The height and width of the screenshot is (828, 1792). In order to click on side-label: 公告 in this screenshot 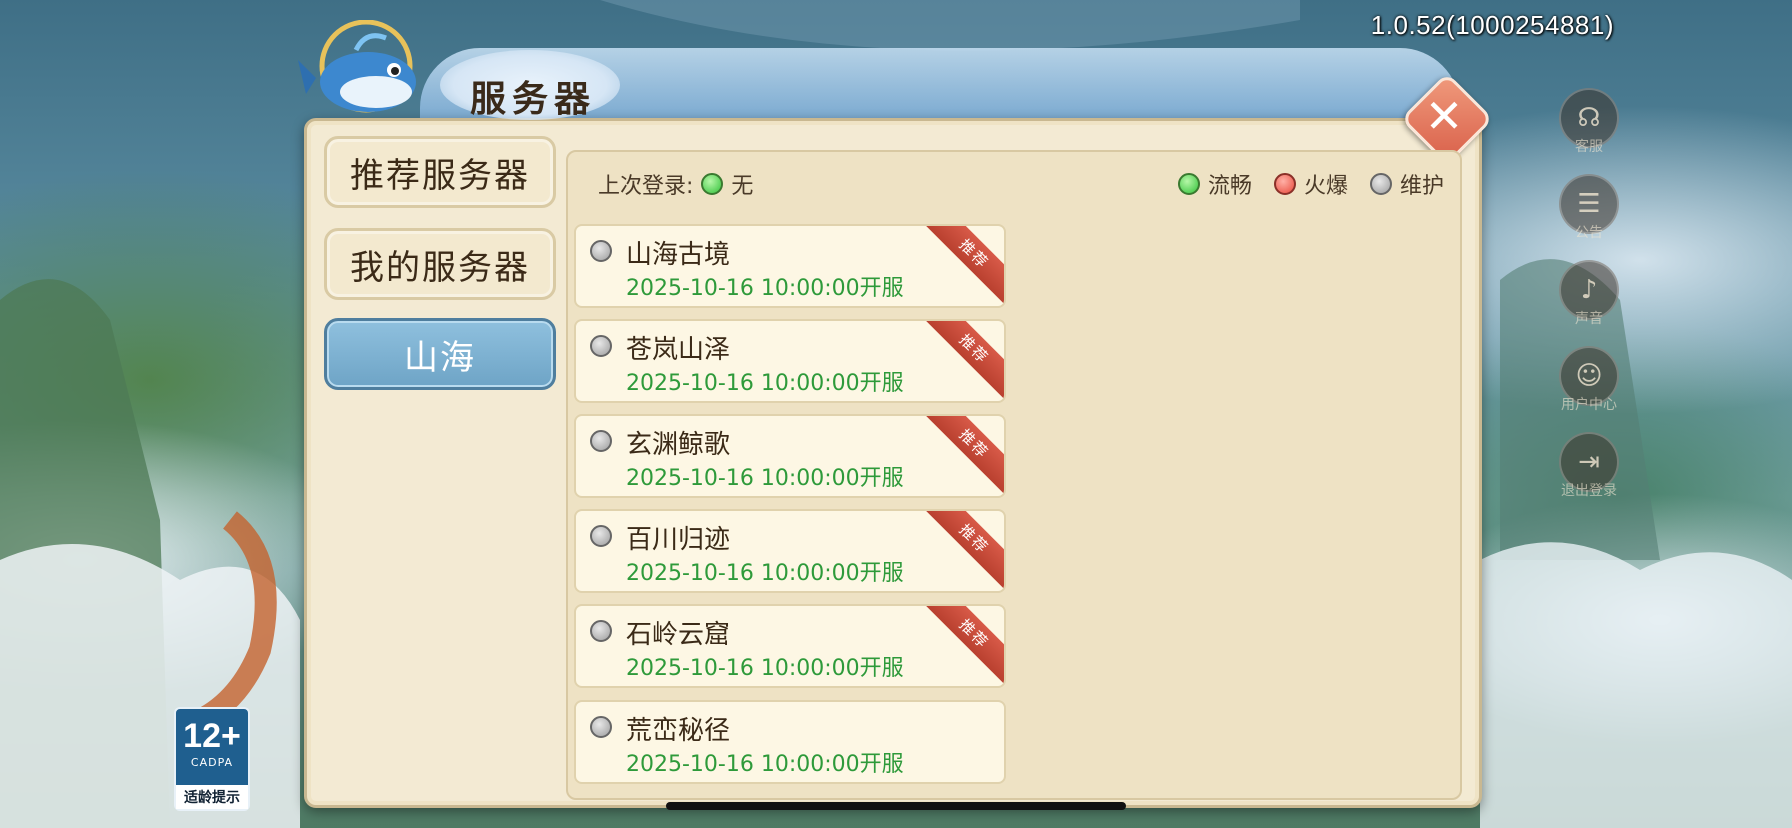, I will do `click(1589, 233)`.